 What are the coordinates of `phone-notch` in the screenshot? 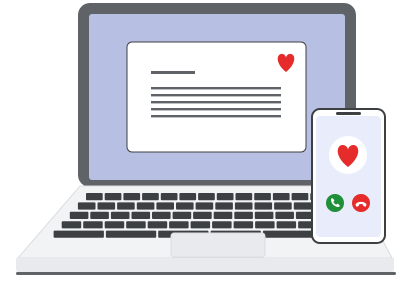 It's located at (348, 113).